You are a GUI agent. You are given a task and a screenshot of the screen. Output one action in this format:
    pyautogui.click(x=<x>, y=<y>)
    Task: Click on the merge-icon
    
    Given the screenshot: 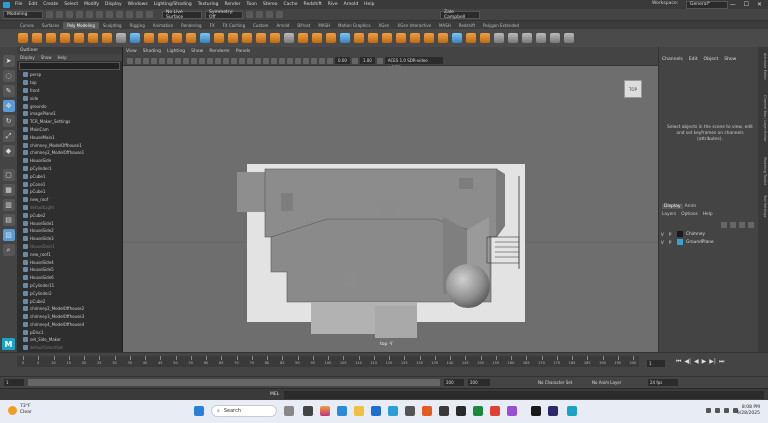 What is the action you would take?
    pyautogui.click(x=359, y=38)
    